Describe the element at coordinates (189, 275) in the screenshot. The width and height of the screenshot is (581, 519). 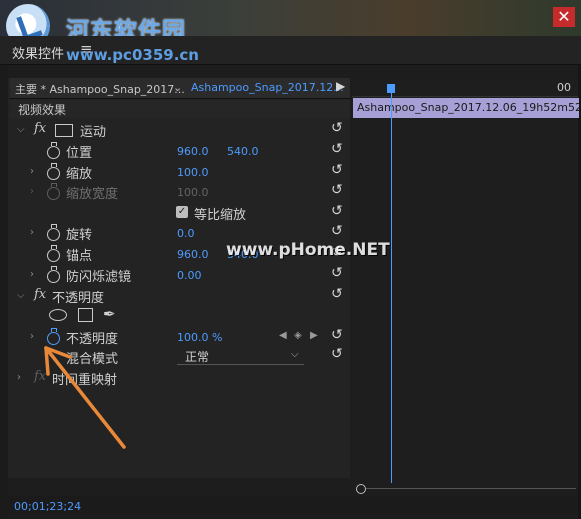
I see `anti-flicker-value: 0.00` at that location.